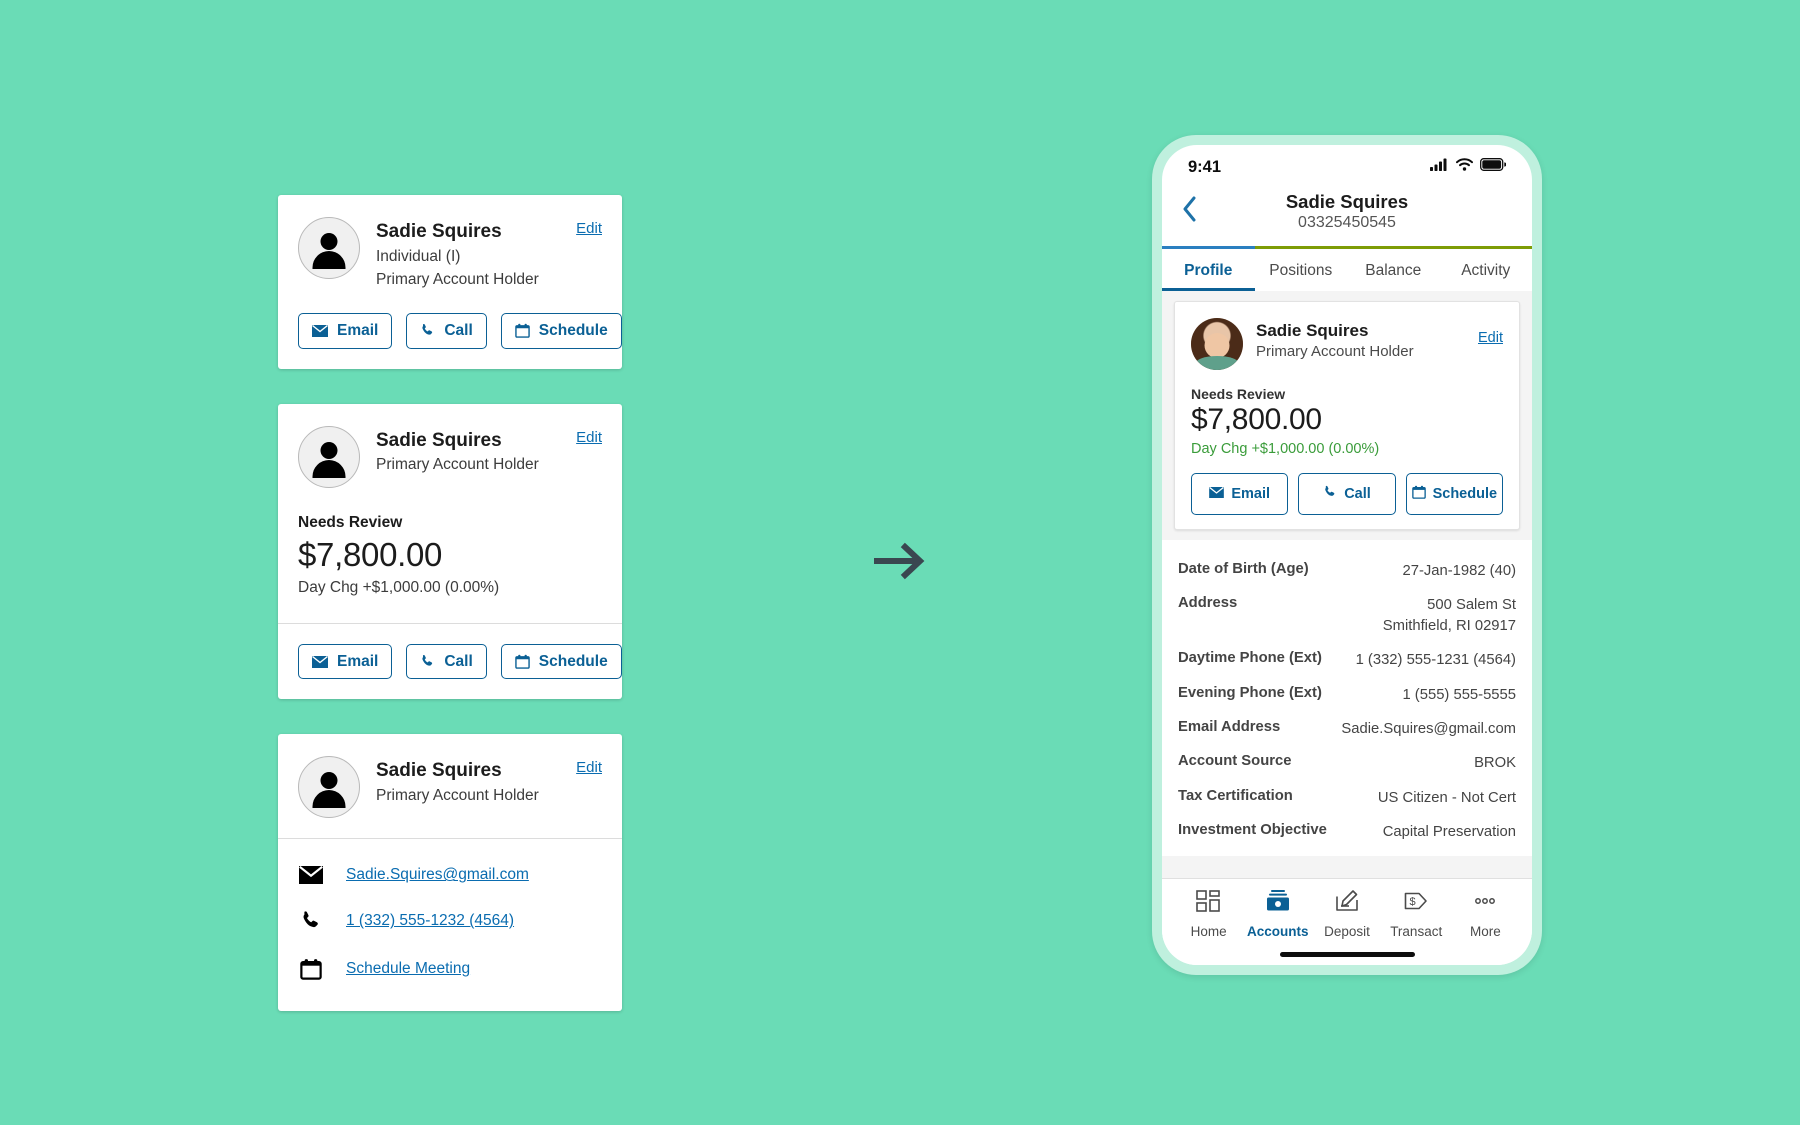  I want to click on detail-value: Sadie.Squires@gmail.com, so click(1428, 729).